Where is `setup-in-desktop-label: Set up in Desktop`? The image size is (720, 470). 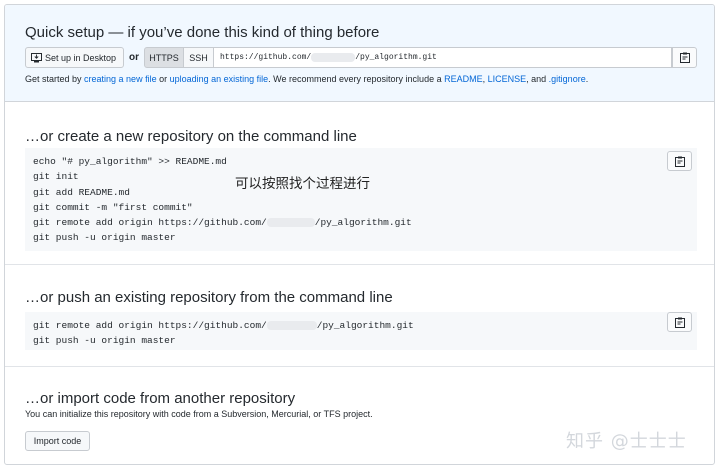
setup-in-desktop-label: Set up in Desktop is located at coordinates (81, 57).